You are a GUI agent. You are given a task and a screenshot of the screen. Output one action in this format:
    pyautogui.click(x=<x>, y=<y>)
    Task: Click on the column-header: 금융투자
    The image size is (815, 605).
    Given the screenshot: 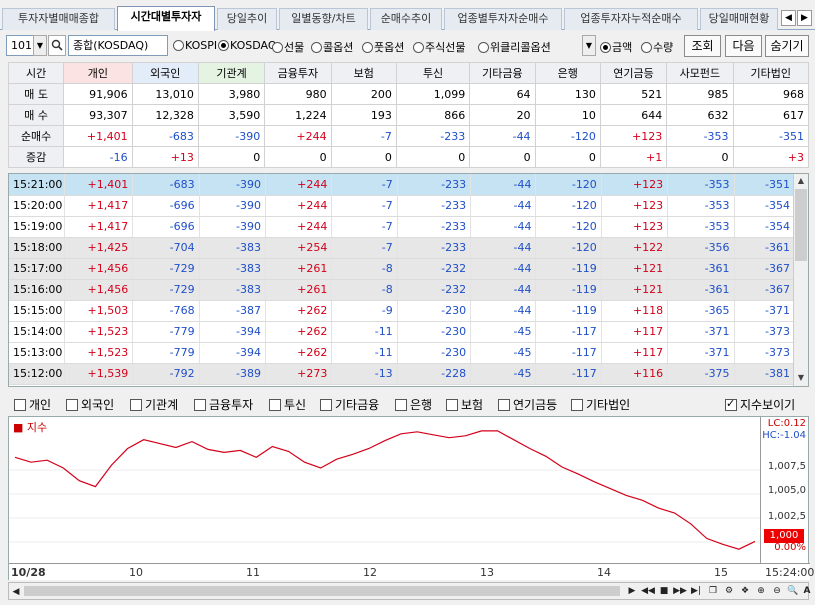 What is the action you would take?
    pyautogui.click(x=298, y=73)
    